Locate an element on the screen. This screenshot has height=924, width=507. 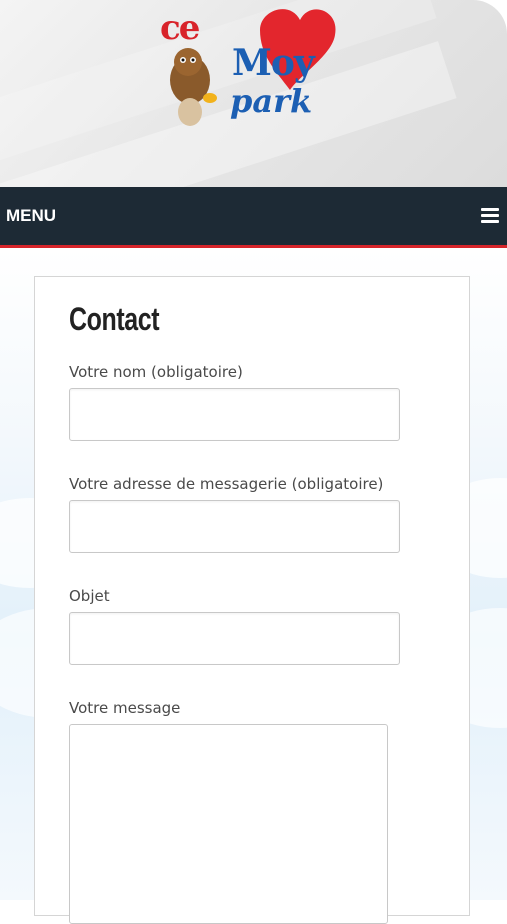
main-navbar: MENU is located at coordinates (253, 217).